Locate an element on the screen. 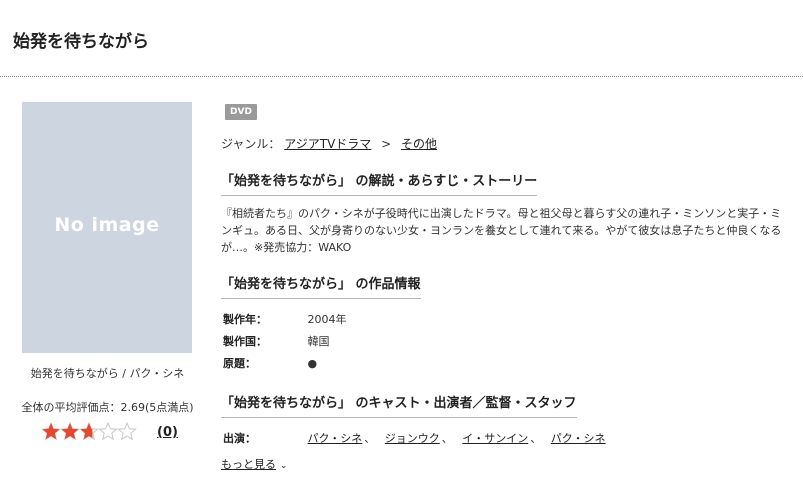 This screenshot has height=495, width=803. poster-caption: 始発を待ちながら / パク・シネ is located at coordinates (107, 373).